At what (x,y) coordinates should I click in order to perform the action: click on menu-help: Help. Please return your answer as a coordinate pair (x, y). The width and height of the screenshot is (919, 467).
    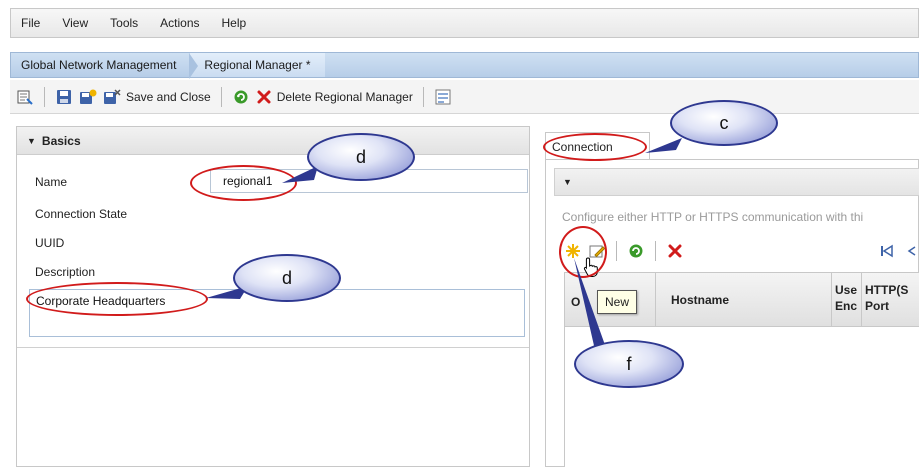
    Looking at the image, I should click on (234, 23).